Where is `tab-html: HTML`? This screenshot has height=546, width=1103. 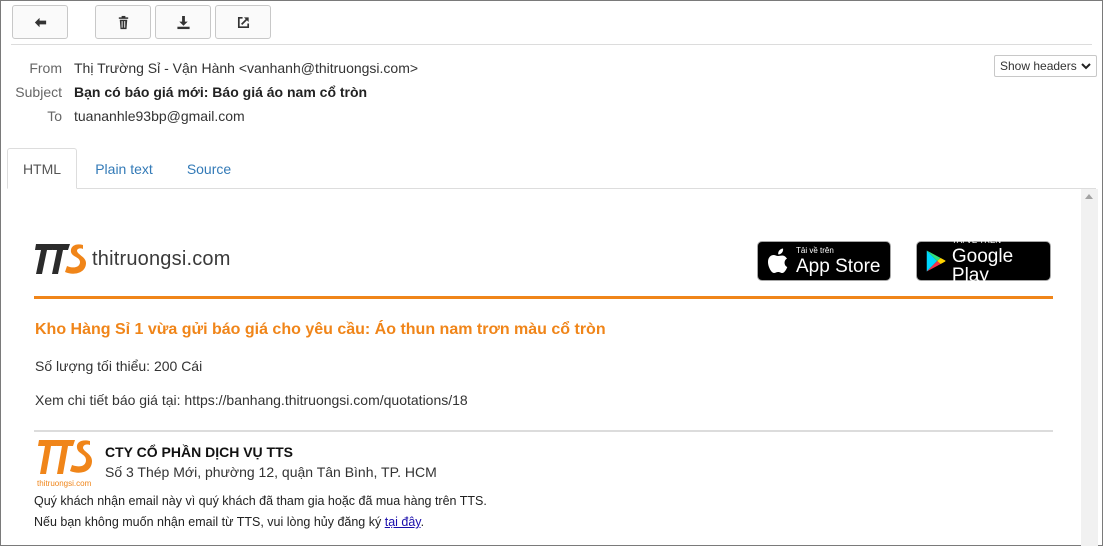 tab-html: HTML is located at coordinates (42, 168).